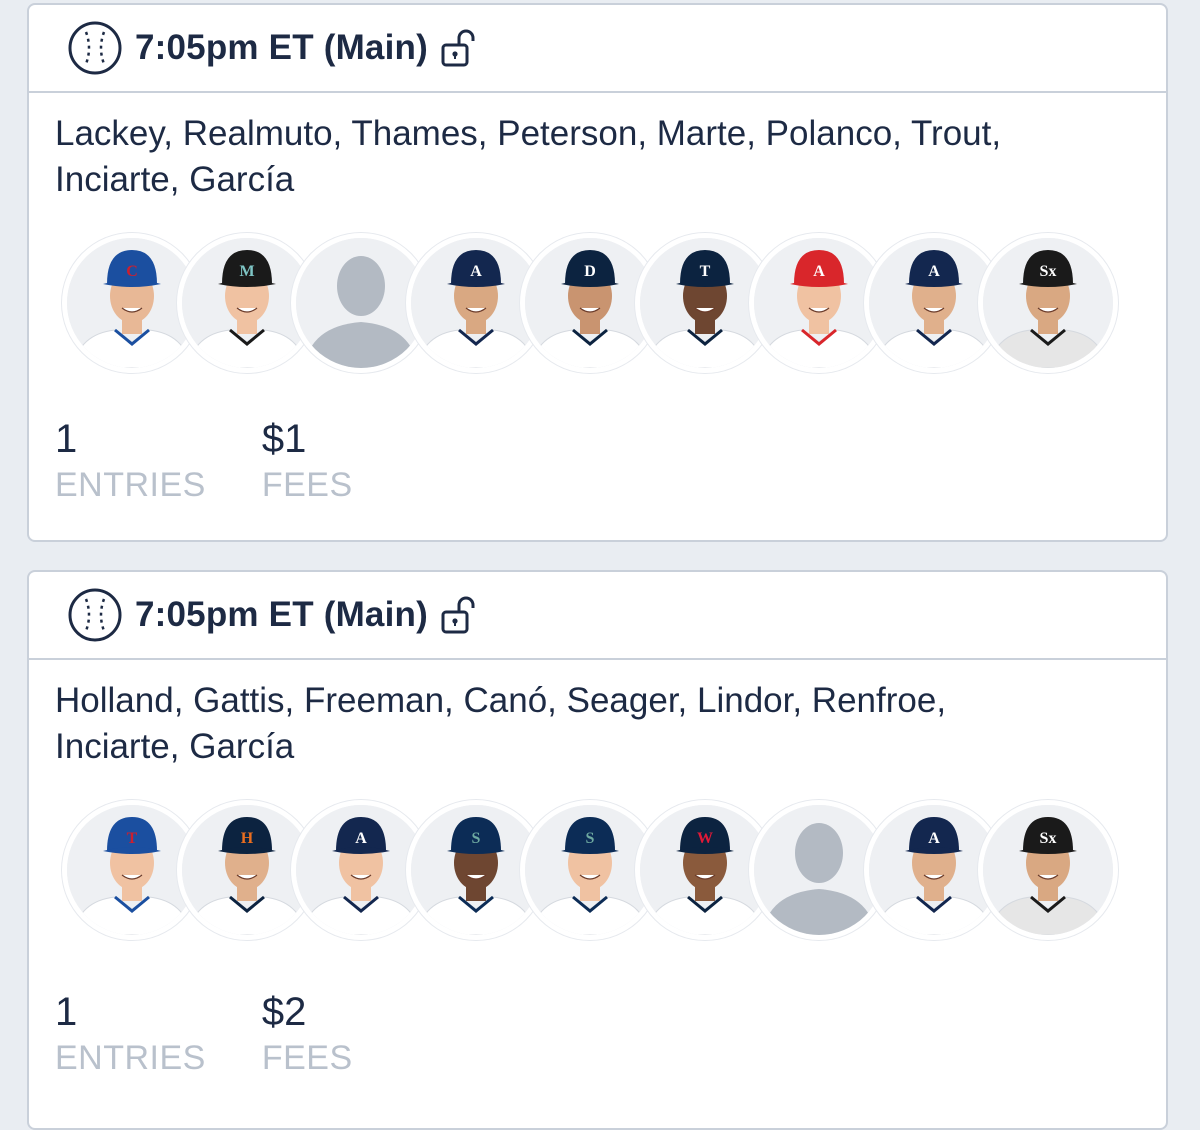 Image resolution: width=1200 pixels, height=1130 pixels. What do you see at coordinates (597, 313) in the screenshot?
I see `player-avatars: C M A D T A A Sx` at bounding box center [597, 313].